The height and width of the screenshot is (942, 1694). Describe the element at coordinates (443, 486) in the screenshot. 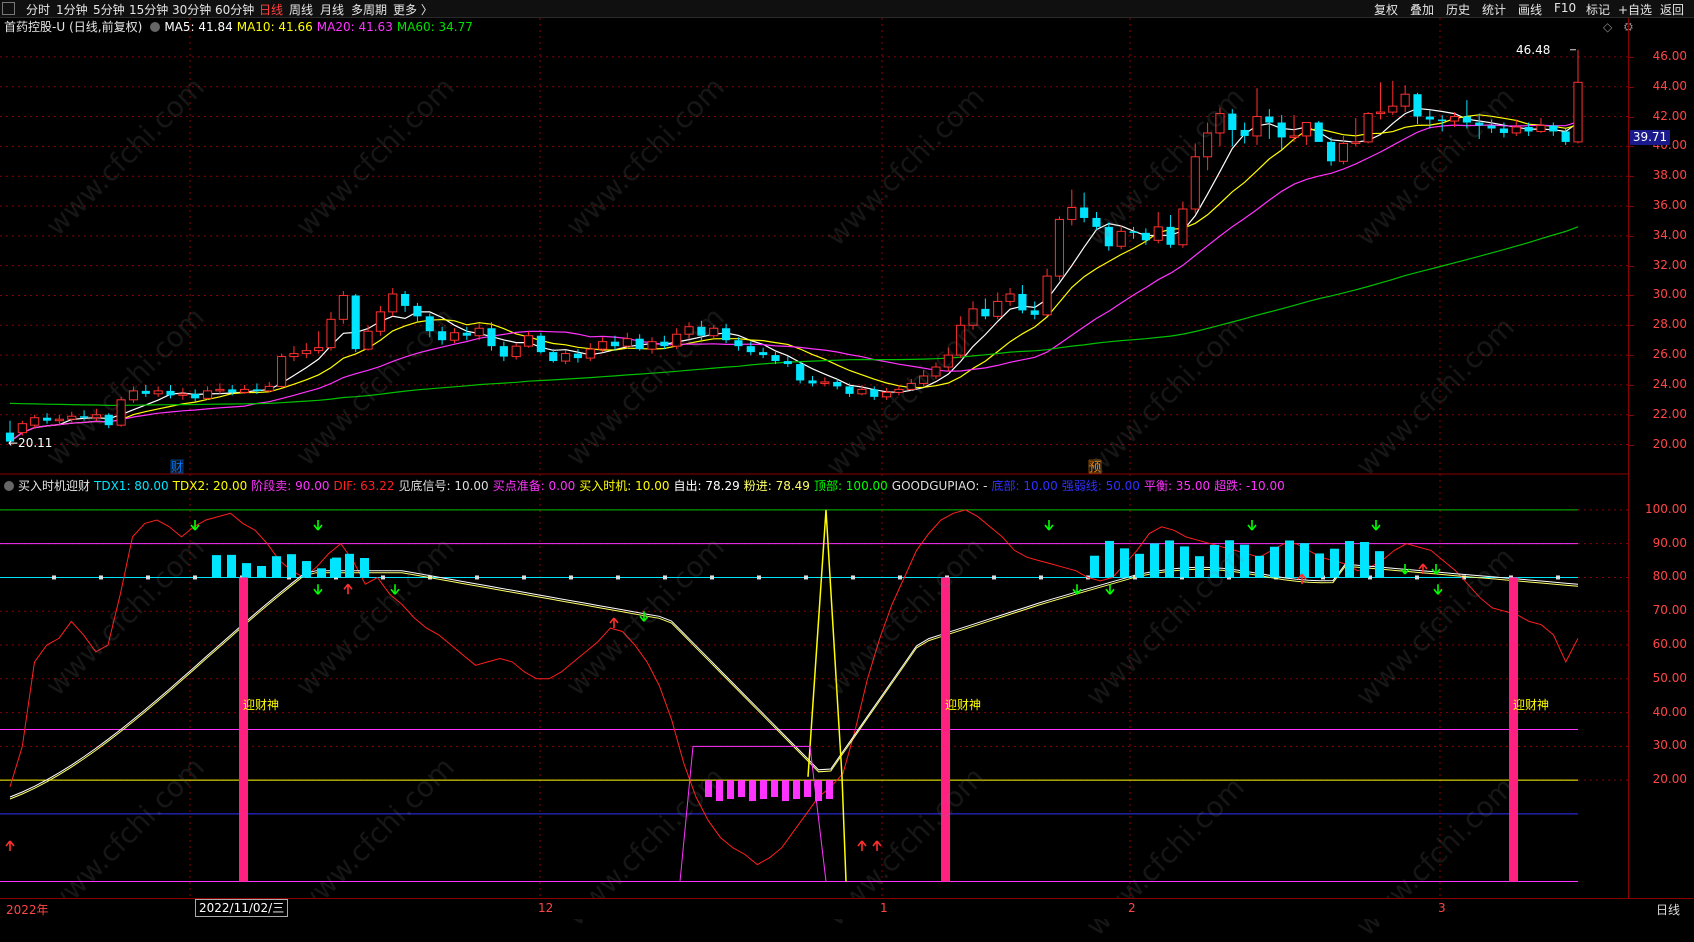

I see `indicator-value: 见底信号: 10.00` at that location.